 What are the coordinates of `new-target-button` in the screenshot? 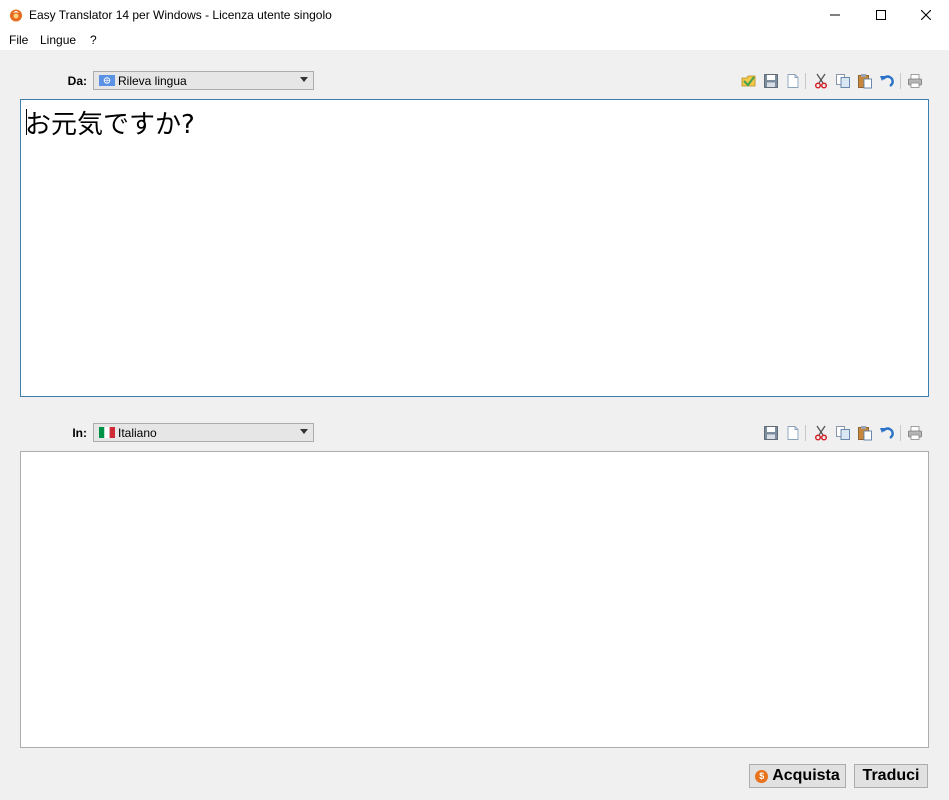 It's located at (793, 433).